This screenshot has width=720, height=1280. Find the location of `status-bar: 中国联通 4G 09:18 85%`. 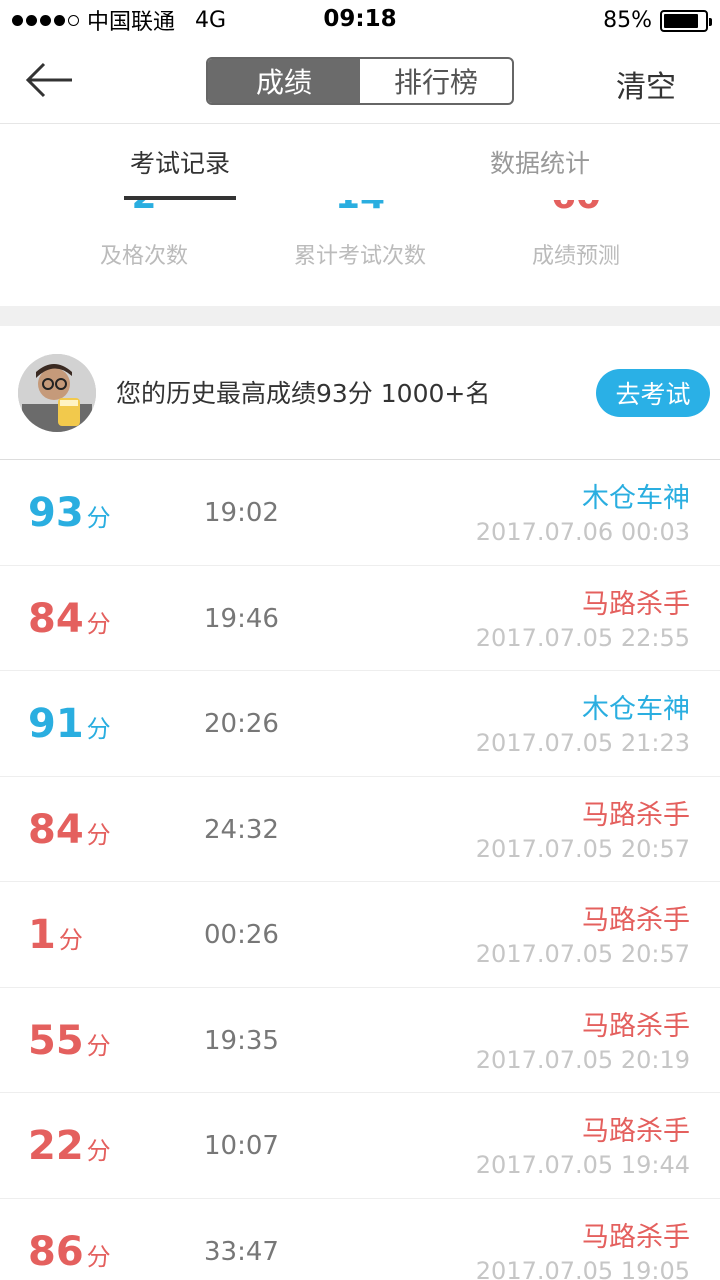

status-bar: 中国联通 4G 09:18 85% is located at coordinates (360, 20).